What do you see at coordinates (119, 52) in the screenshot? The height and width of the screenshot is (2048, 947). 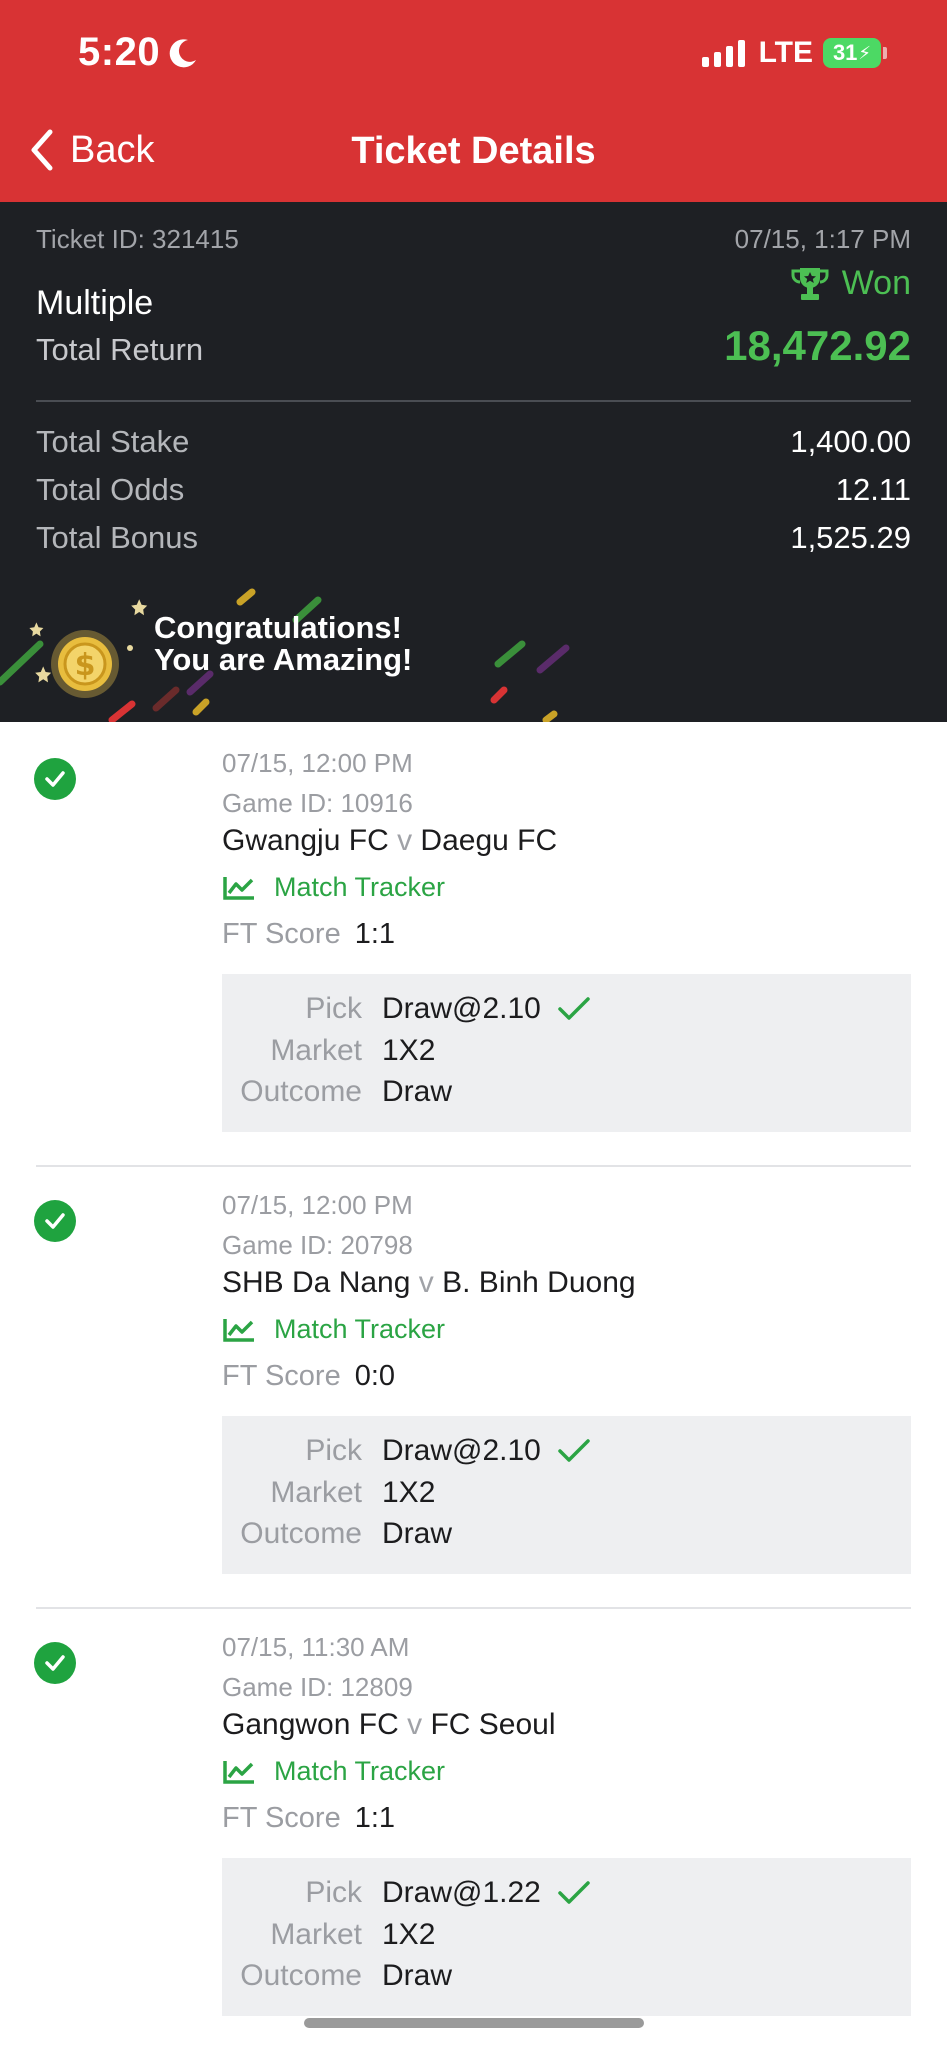 I see `status-time: 5:20` at bounding box center [119, 52].